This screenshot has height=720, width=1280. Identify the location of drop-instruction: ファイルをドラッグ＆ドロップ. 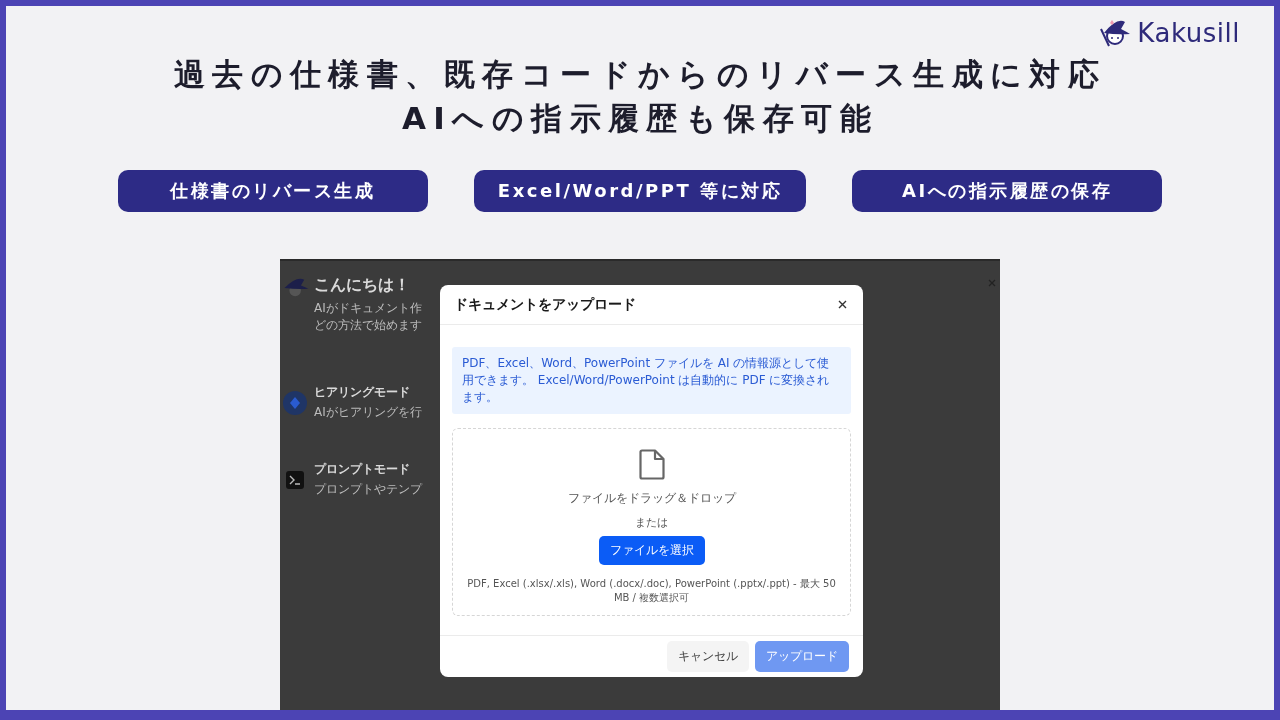
(651, 498).